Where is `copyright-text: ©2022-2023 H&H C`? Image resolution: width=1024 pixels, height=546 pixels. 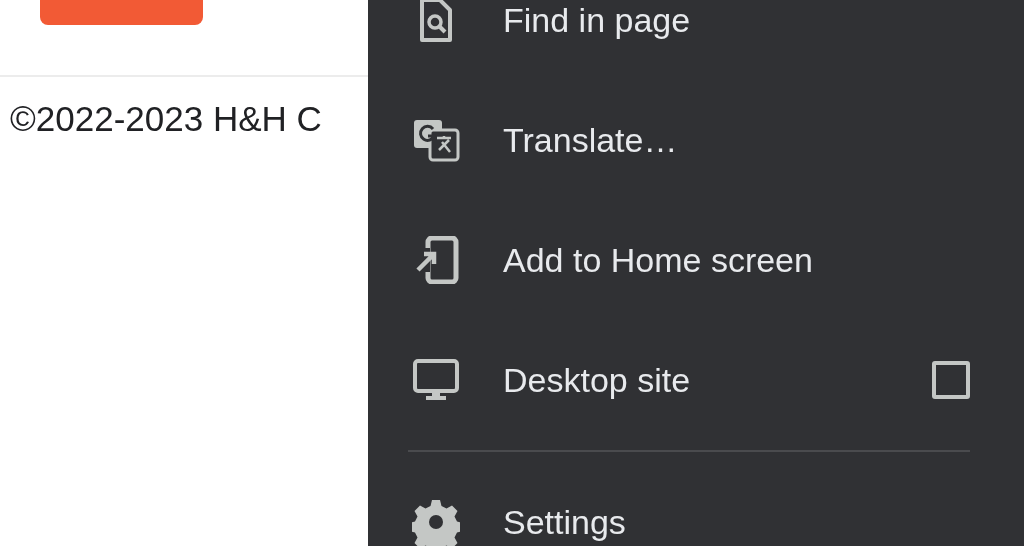
copyright-text: ©2022-2023 H&H C is located at coordinates (165, 118).